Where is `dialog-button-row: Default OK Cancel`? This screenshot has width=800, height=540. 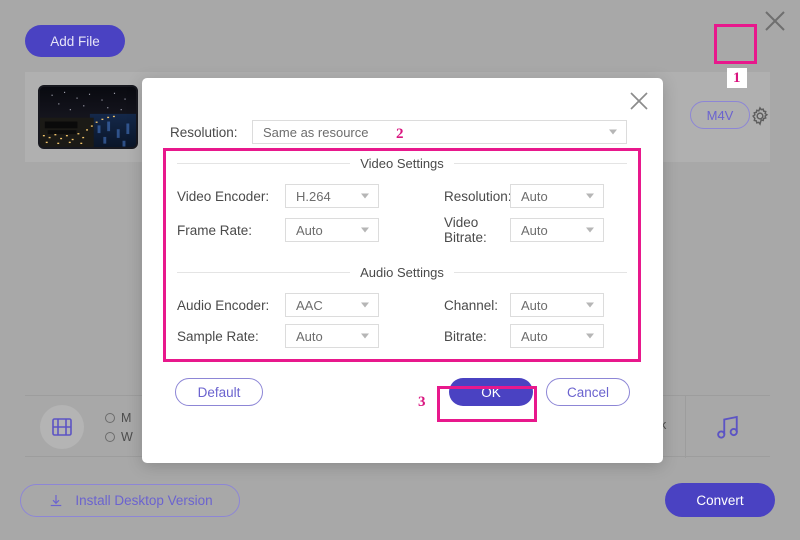
dialog-button-row: Default OK Cancel is located at coordinates (402, 398).